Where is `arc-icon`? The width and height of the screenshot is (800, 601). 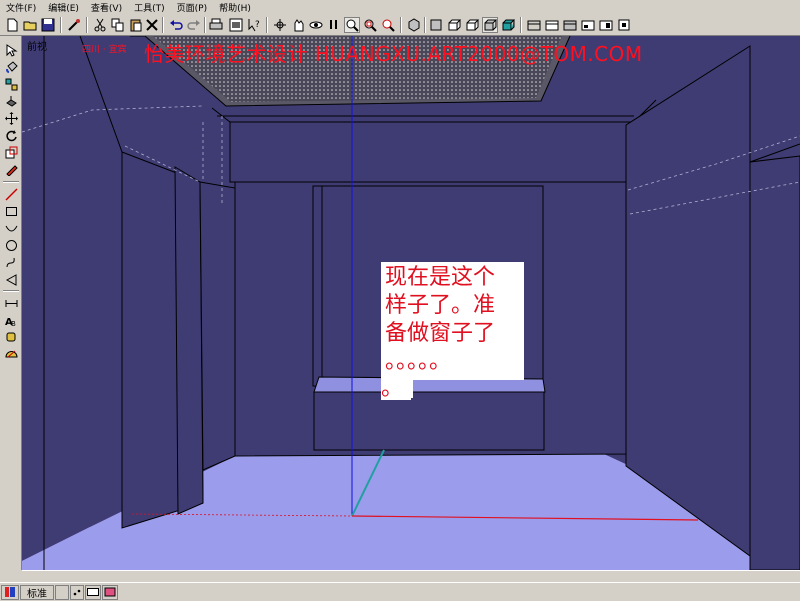
arc-icon is located at coordinates (11, 228).